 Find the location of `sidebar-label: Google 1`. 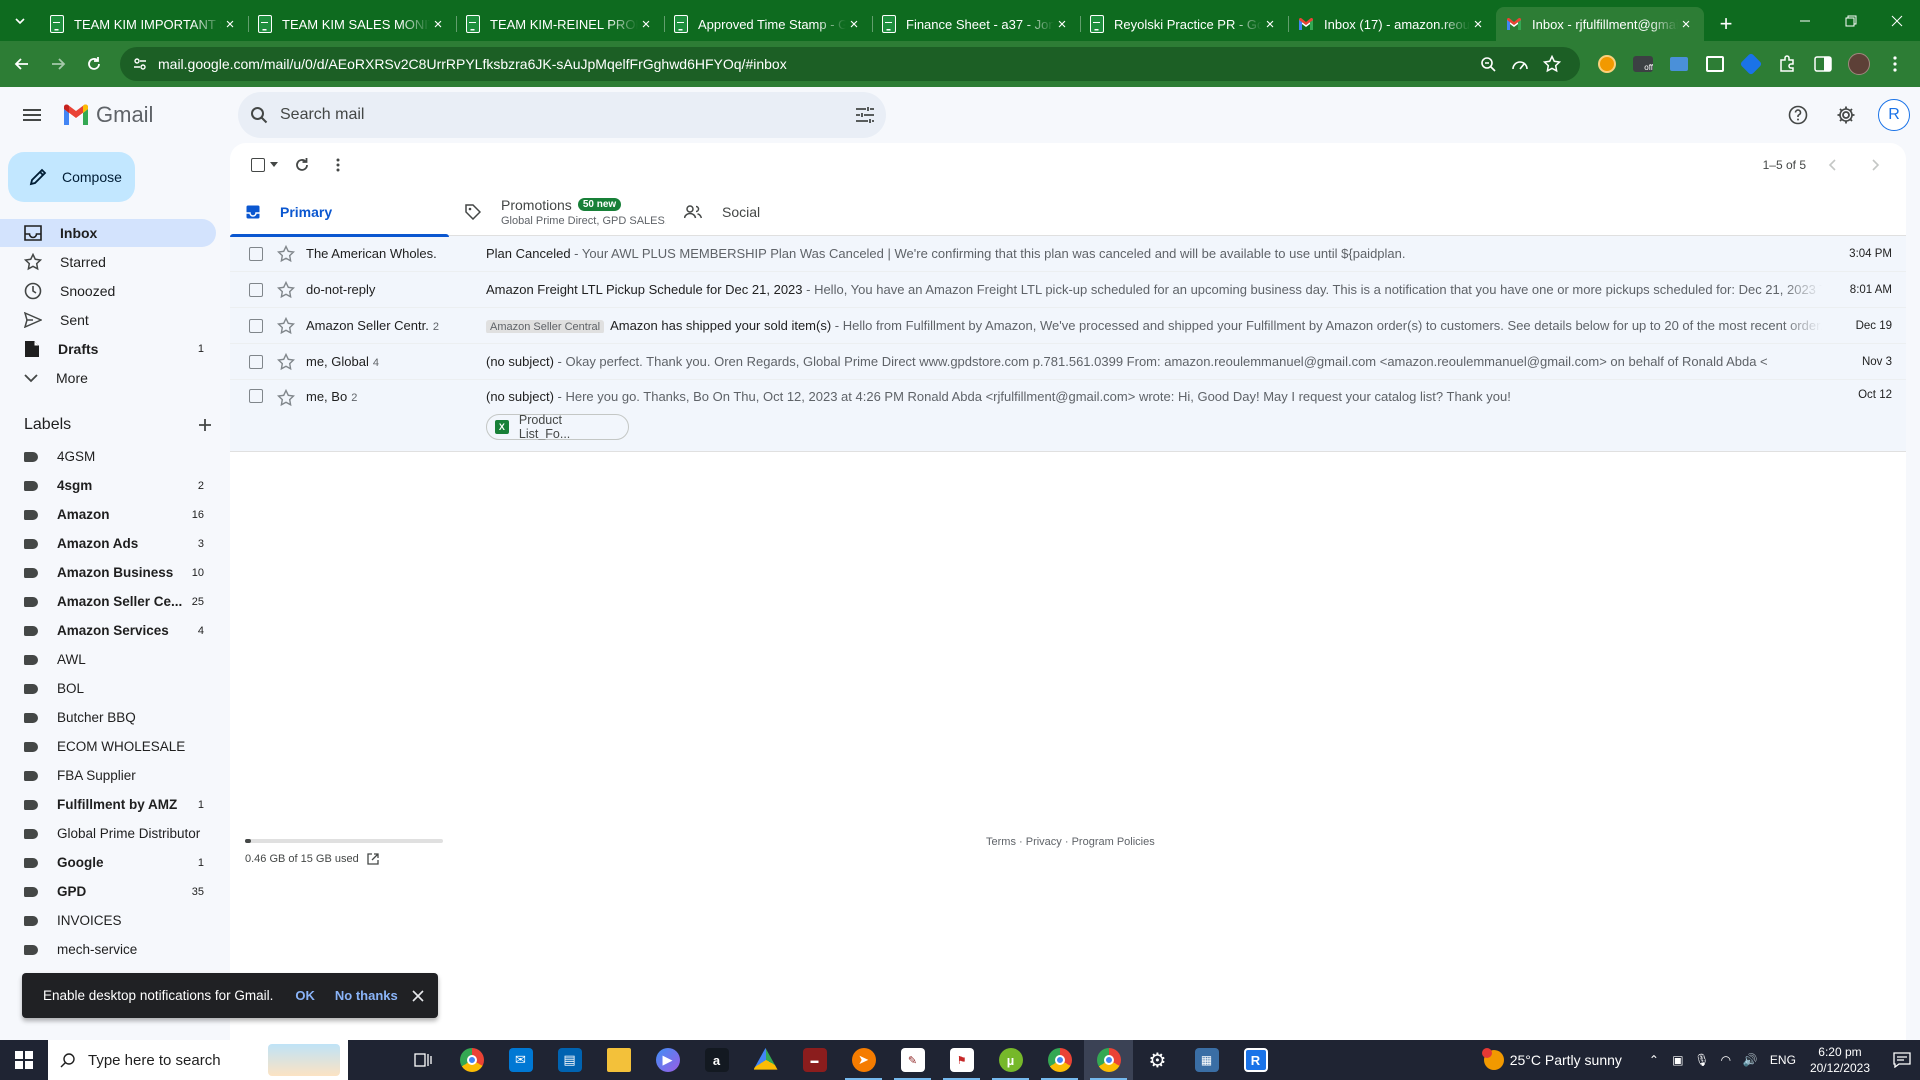

sidebar-label: Google 1 is located at coordinates (108, 862).